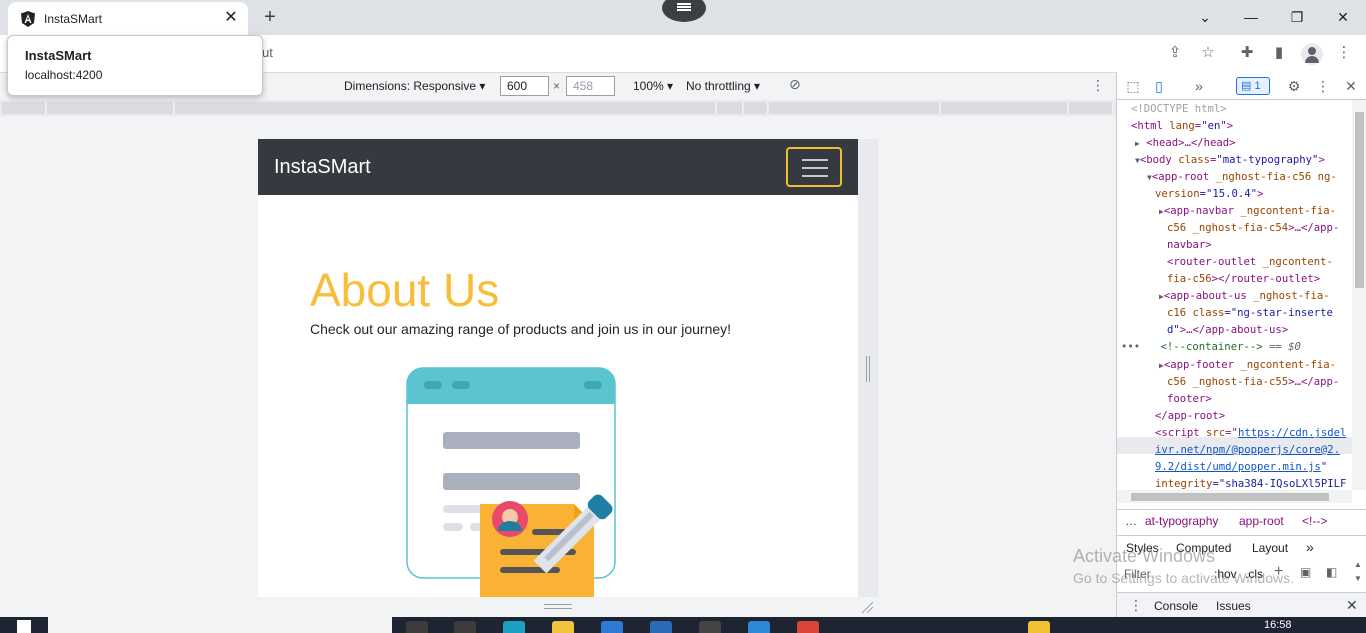 The image size is (1366, 633). Describe the element at coordinates (410, 86) in the screenshot. I see `dimensions-label: Dimensions: Responsive` at that location.